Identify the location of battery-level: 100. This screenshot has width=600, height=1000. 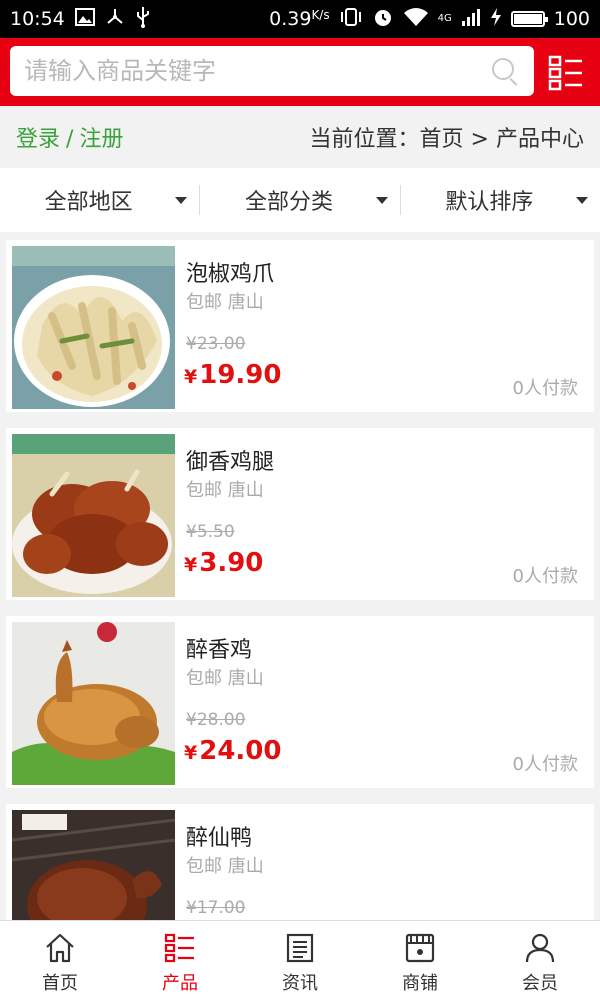
(571, 19).